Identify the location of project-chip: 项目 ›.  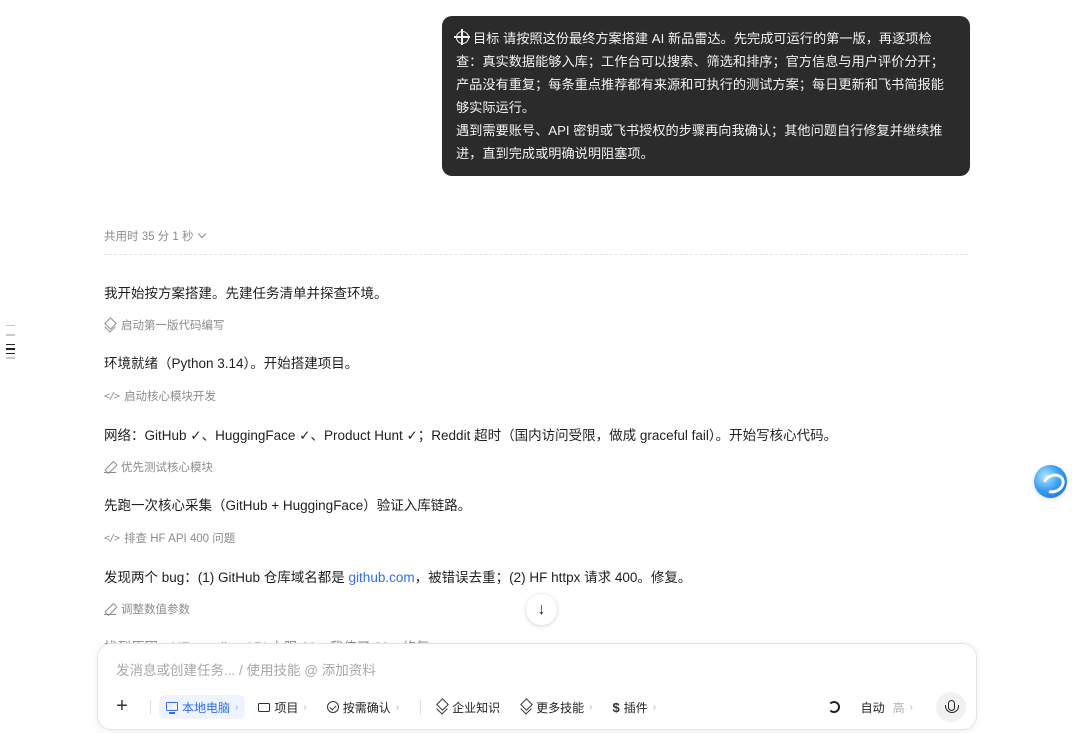
(282, 707).